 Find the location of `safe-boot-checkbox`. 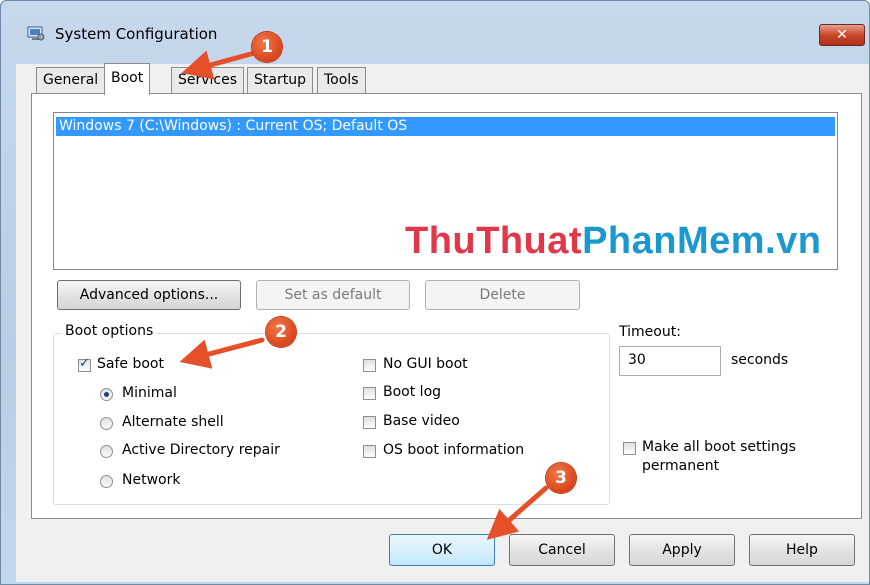

safe-boot-checkbox is located at coordinates (84, 364).